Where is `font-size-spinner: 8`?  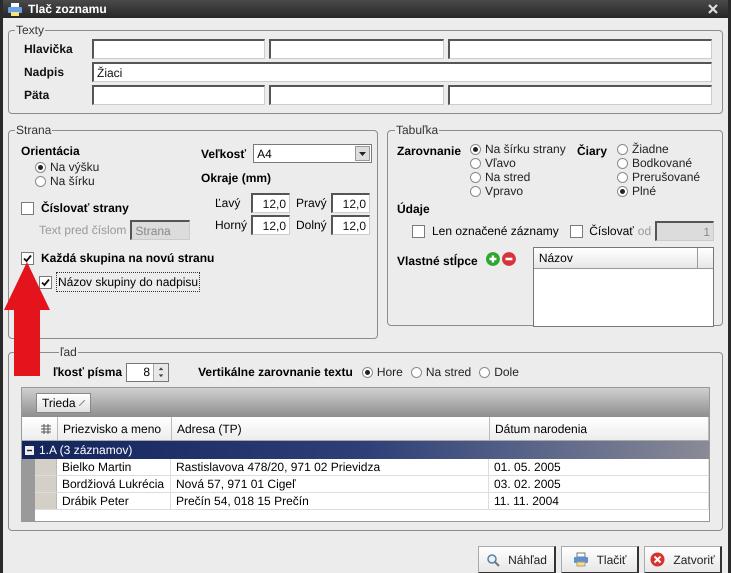 font-size-spinner: 8 is located at coordinates (148, 372).